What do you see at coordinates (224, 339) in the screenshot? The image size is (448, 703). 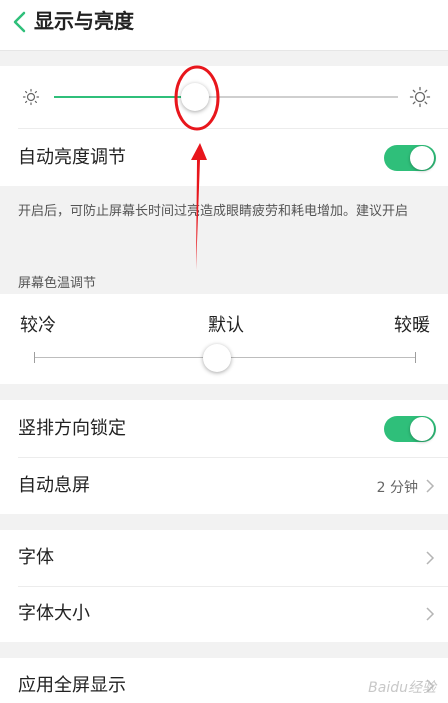 I see `color-temp-card: 较冷 默认 较暖` at bounding box center [224, 339].